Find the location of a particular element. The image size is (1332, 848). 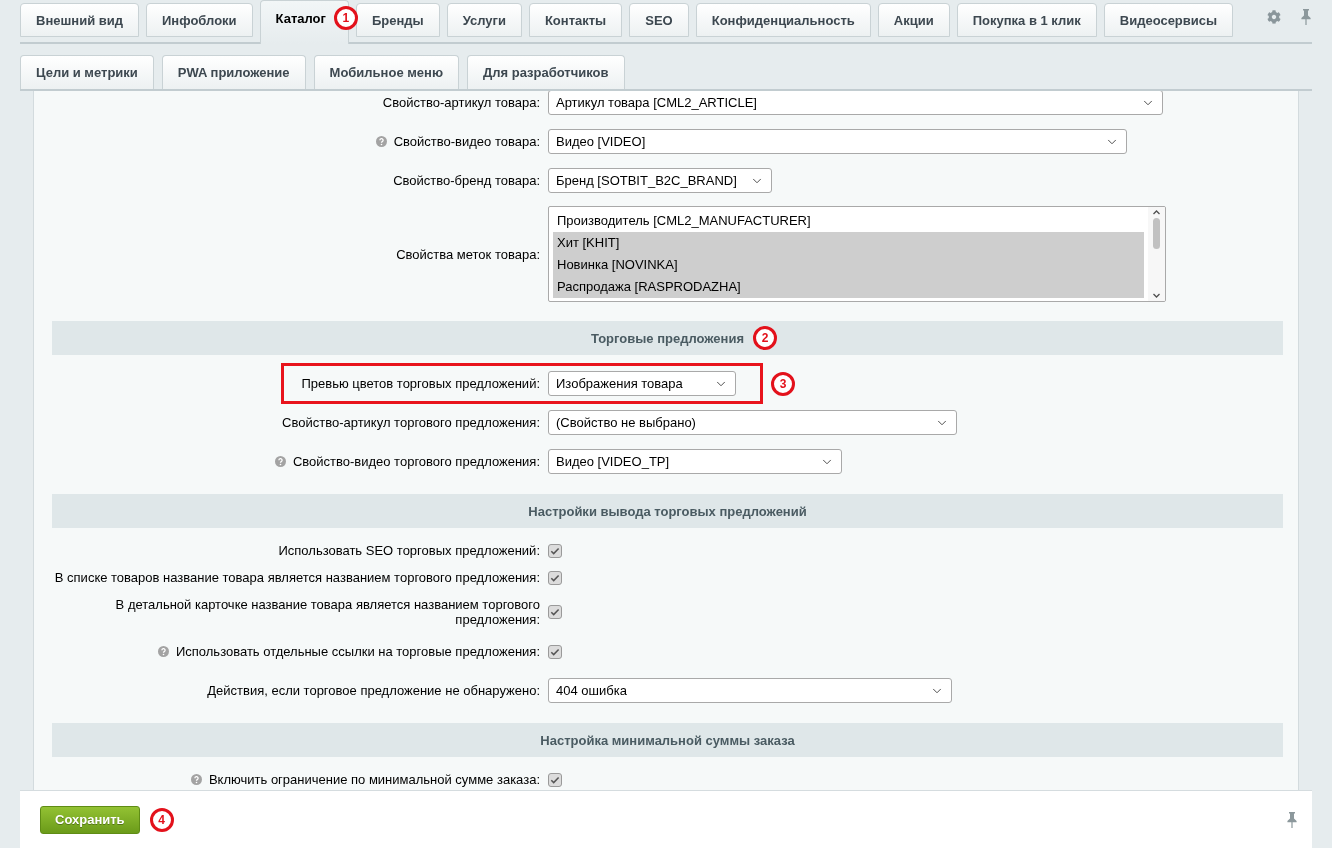

field-label: В списке товаров название товара является названием торгового предложения: is located at coordinates (297, 577).